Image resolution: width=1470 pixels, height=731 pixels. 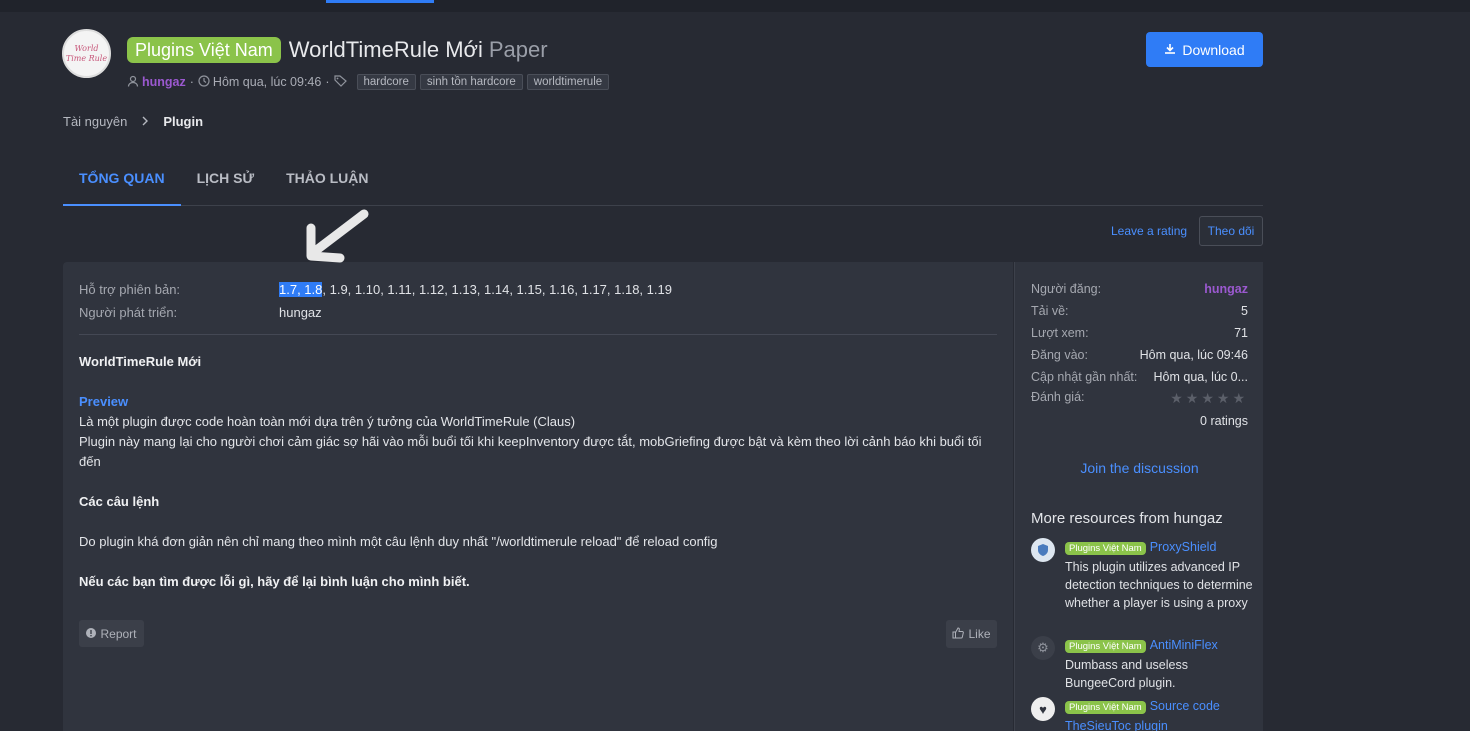 What do you see at coordinates (1139, 289) in the screenshot?
I see `sidebar-poster: Người đăng: hungaz` at bounding box center [1139, 289].